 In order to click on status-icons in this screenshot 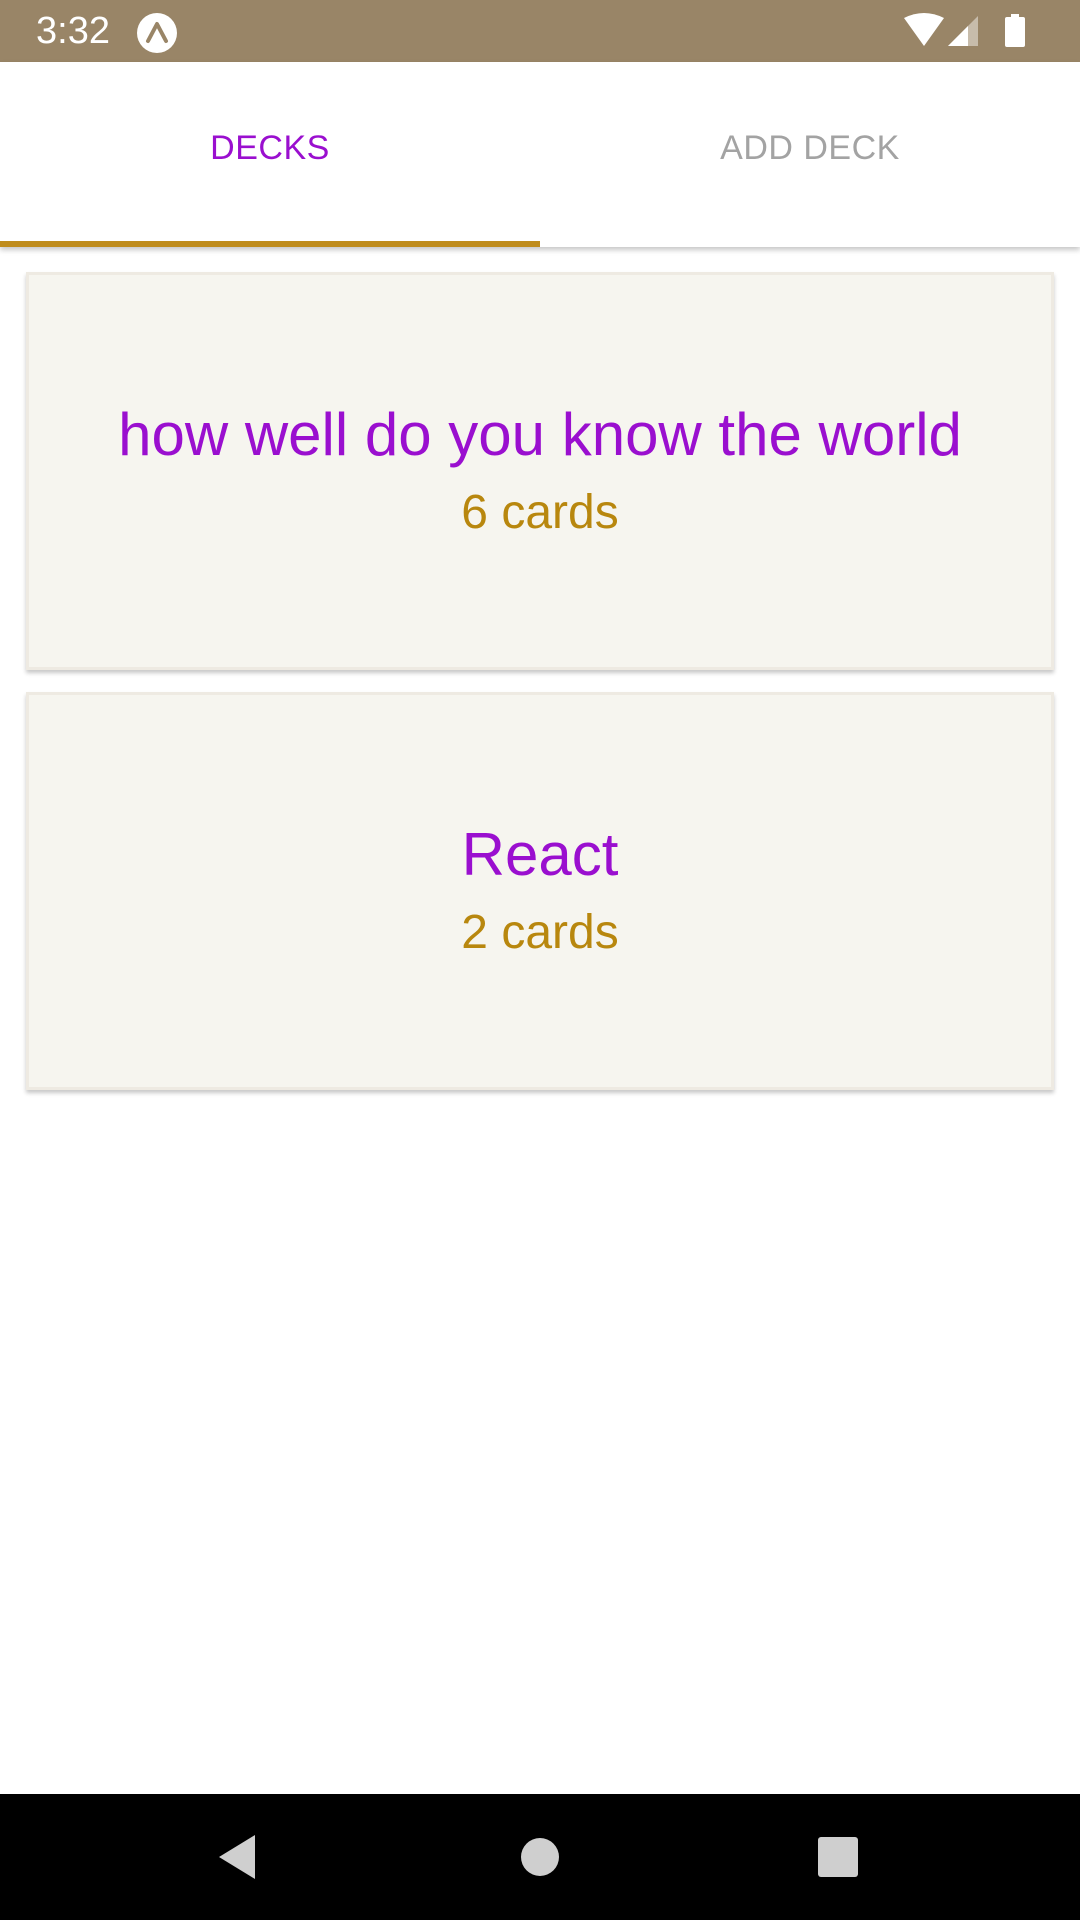, I will do `click(974, 32)`.